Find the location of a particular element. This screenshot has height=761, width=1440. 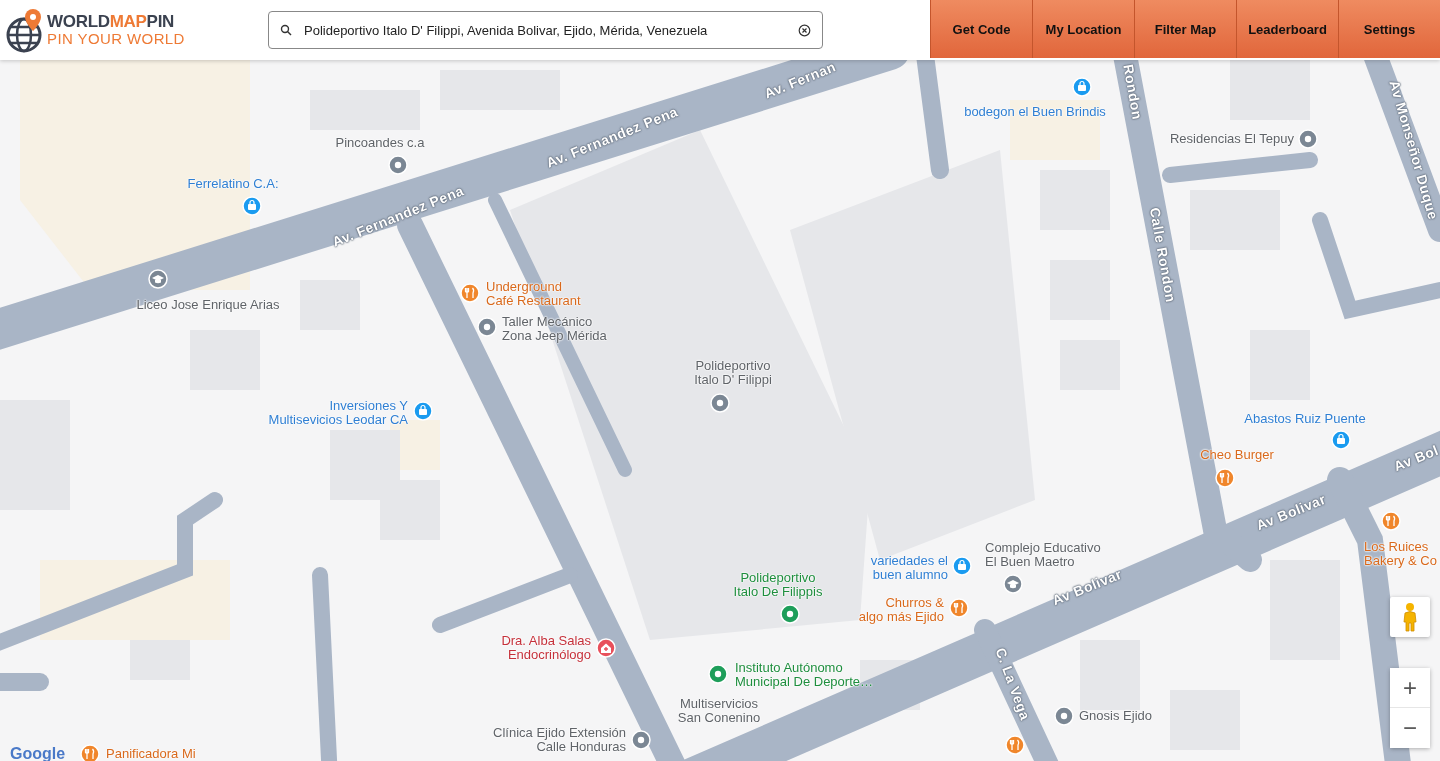

place-label: Underground Café Restaurant is located at coordinates (533, 294).